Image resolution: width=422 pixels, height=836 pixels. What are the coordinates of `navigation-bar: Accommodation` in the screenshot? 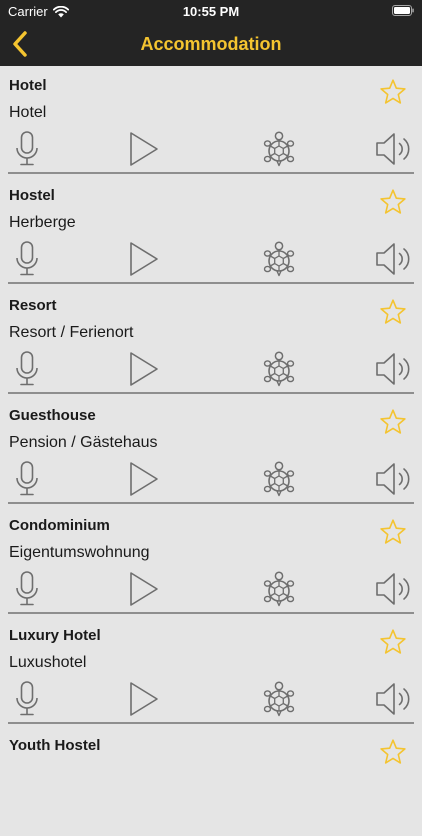 It's located at (211, 44).